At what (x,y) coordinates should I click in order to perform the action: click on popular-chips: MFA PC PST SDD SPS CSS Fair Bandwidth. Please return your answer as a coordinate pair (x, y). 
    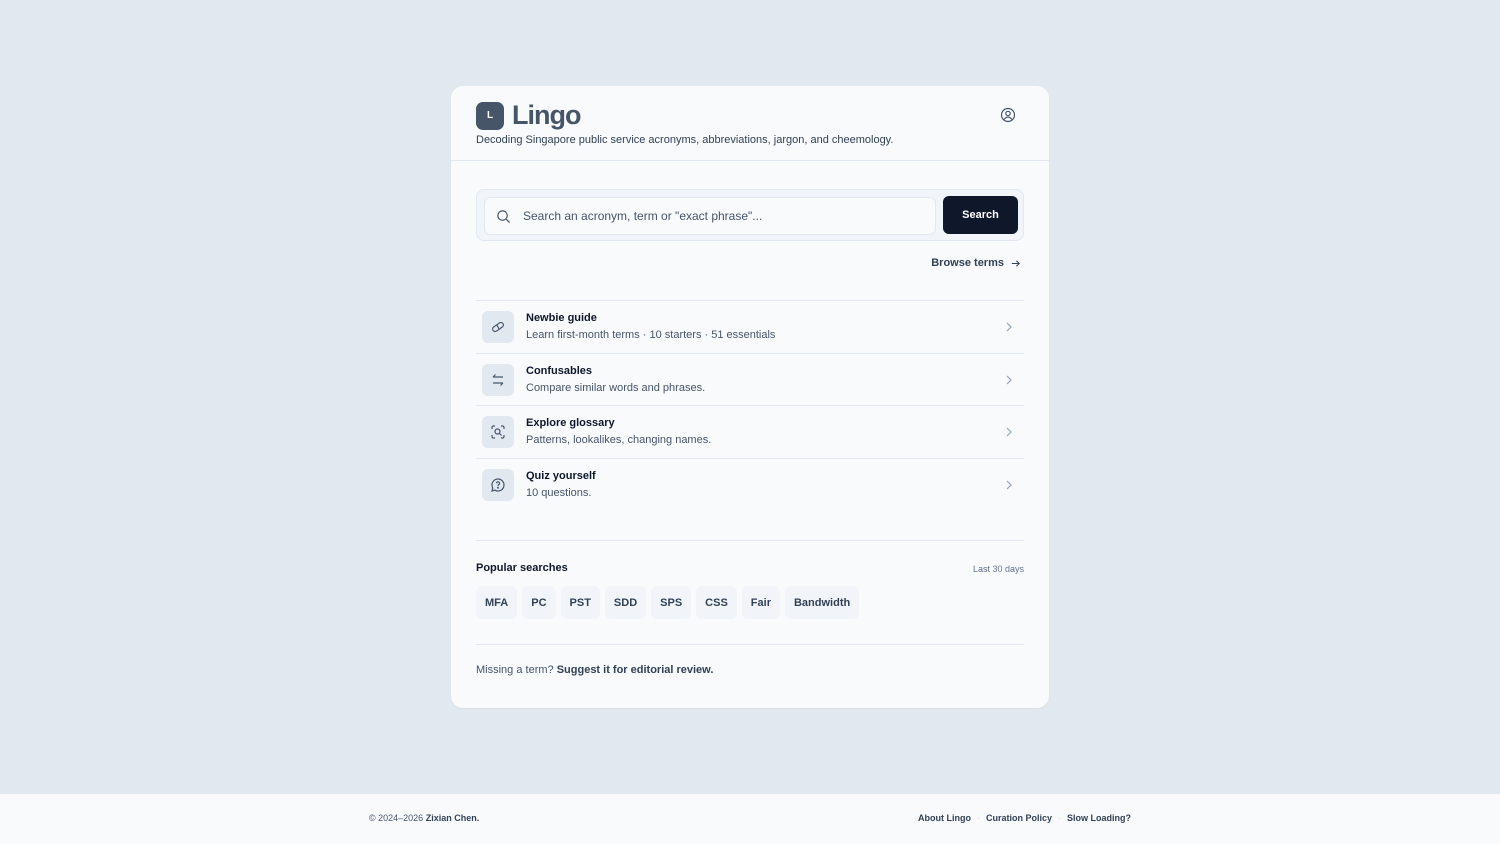
    Looking at the image, I should click on (668, 602).